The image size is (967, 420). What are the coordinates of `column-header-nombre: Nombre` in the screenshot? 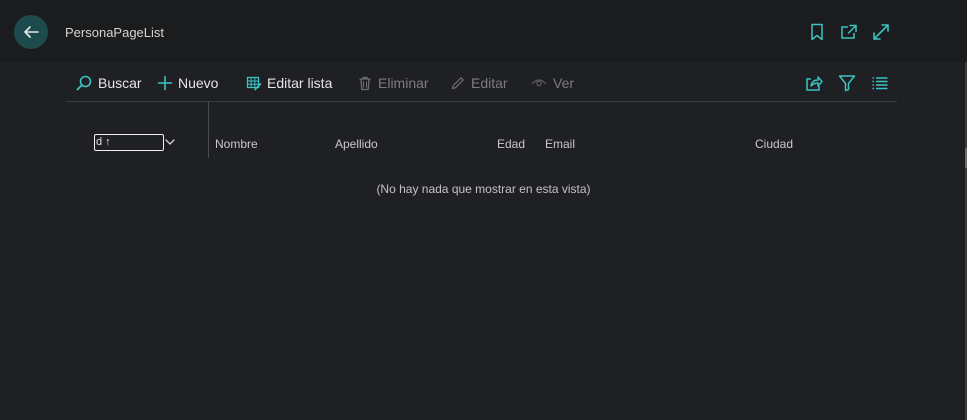 It's located at (236, 144).